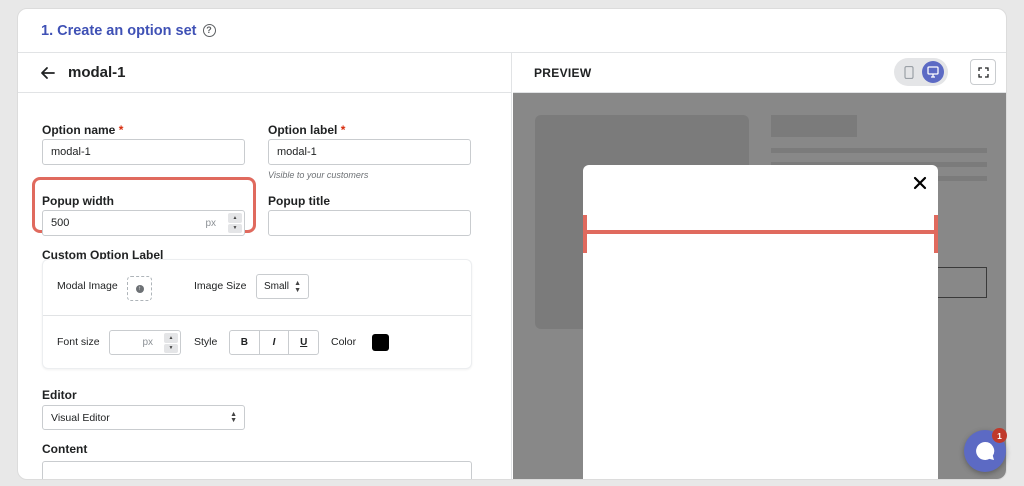  I want to click on font-size-stepper: ▲ ▼, so click(171, 343).